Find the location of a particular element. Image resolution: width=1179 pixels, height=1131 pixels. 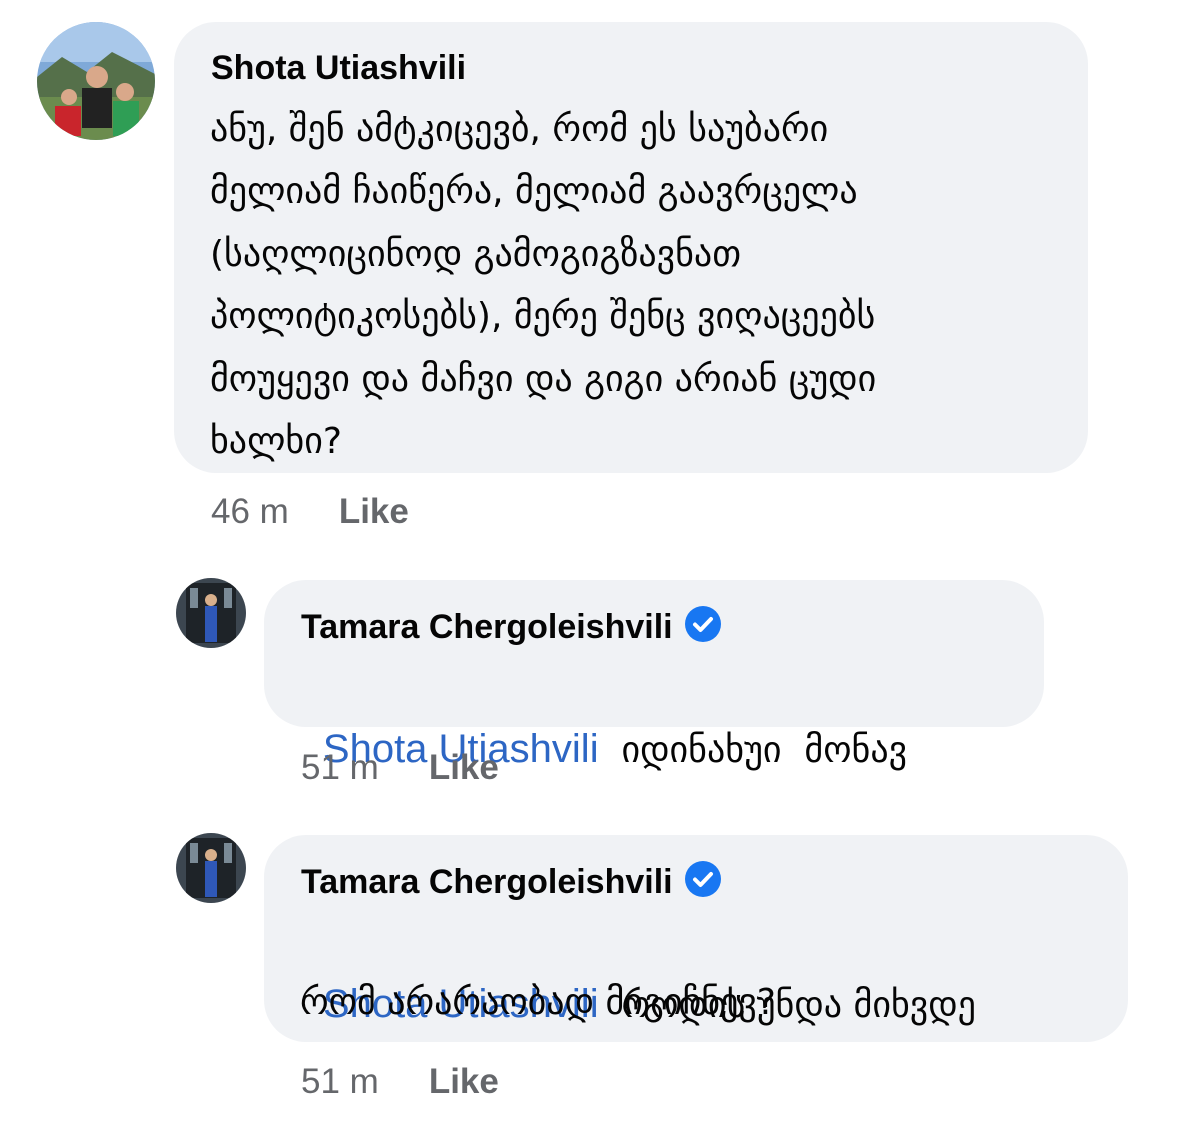

comment-meta: 46 m Like is located at coordinates (310, 512).